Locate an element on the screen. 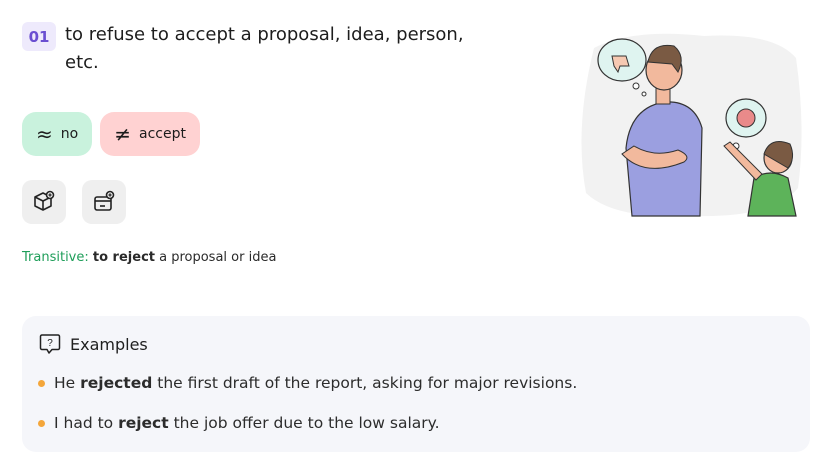 The width and height of the screenshot is (833, 470). antonym-label: accept is located at coordinates (162, 134).